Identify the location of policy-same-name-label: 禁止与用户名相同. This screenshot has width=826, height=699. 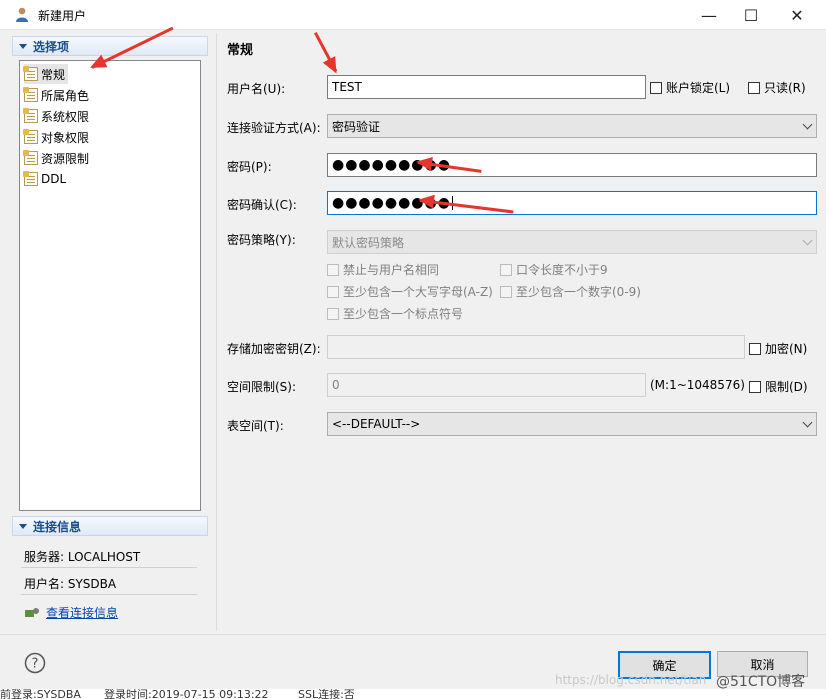
(391, 270).